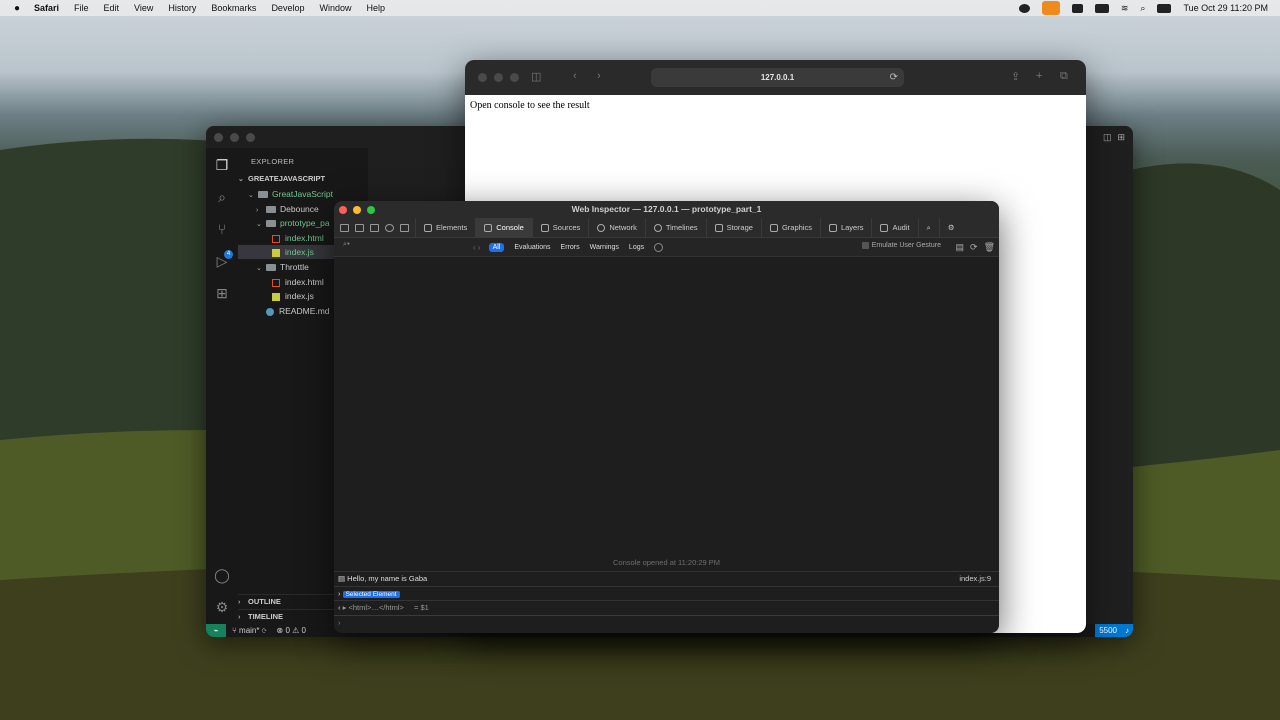 The height and width of the screenshot is (720, 1280). I want to click on menu-window: Window, so click(335, 8).